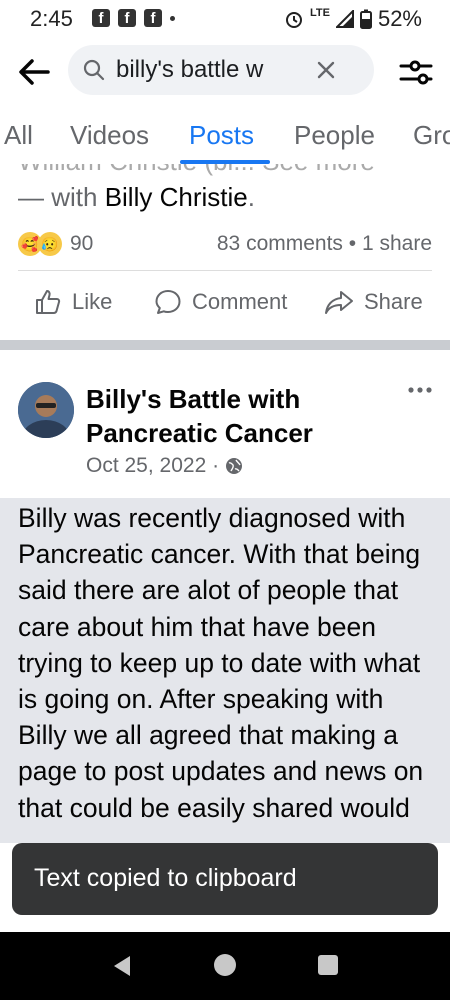  I want to click on share-label: Share, so click(393, 301).